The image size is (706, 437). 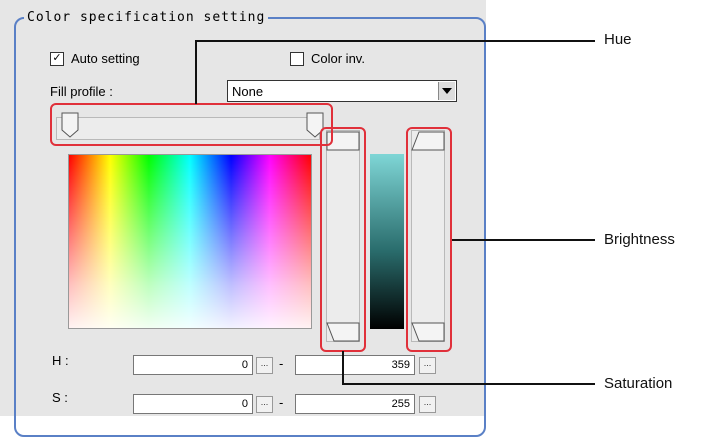 I want to click on s-min-field: 0, so click(x=193, y=404).